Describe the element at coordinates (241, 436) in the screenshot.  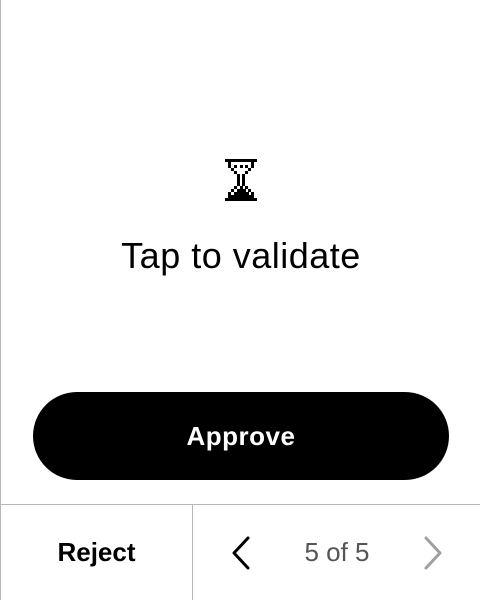
I see `approve-button: Approve` at that location.